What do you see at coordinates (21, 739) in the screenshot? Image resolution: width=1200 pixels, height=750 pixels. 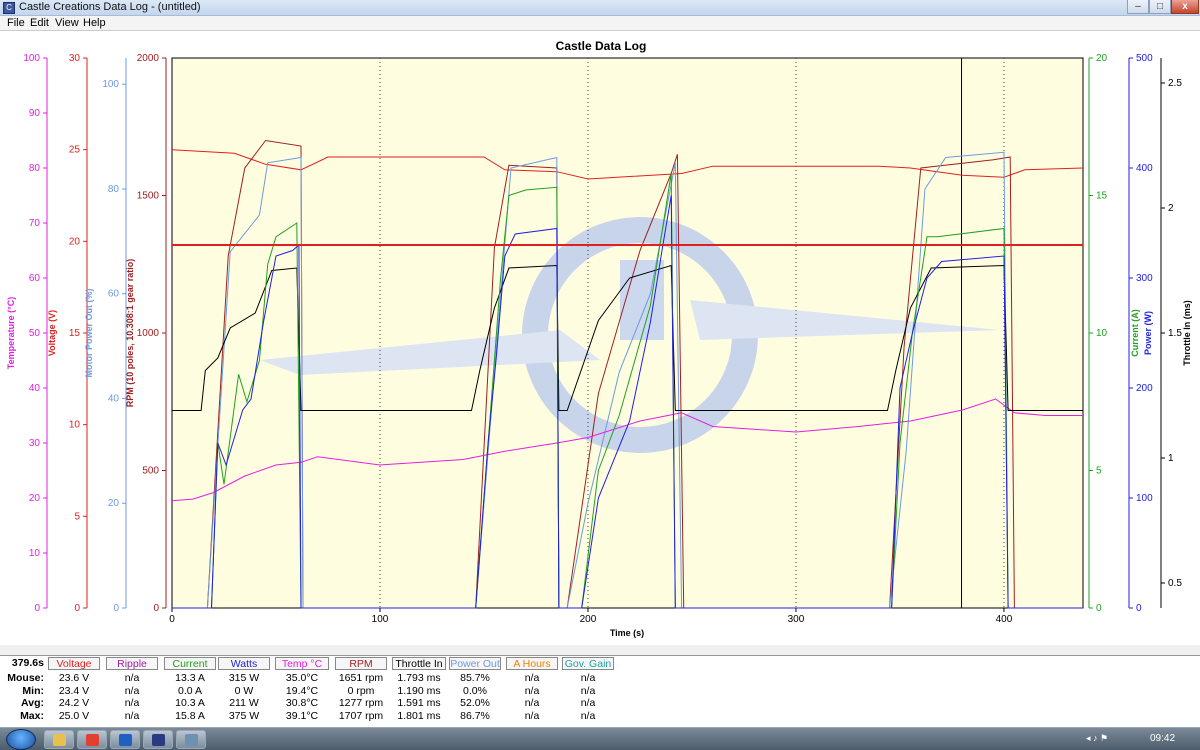 I see `start-button` at bounding box center [21, 739].